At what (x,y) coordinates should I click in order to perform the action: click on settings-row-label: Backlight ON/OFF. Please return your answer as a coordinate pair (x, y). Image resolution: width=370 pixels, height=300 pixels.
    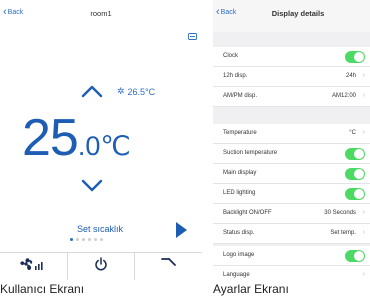
    Looking at the image, I should click on (247, 213).